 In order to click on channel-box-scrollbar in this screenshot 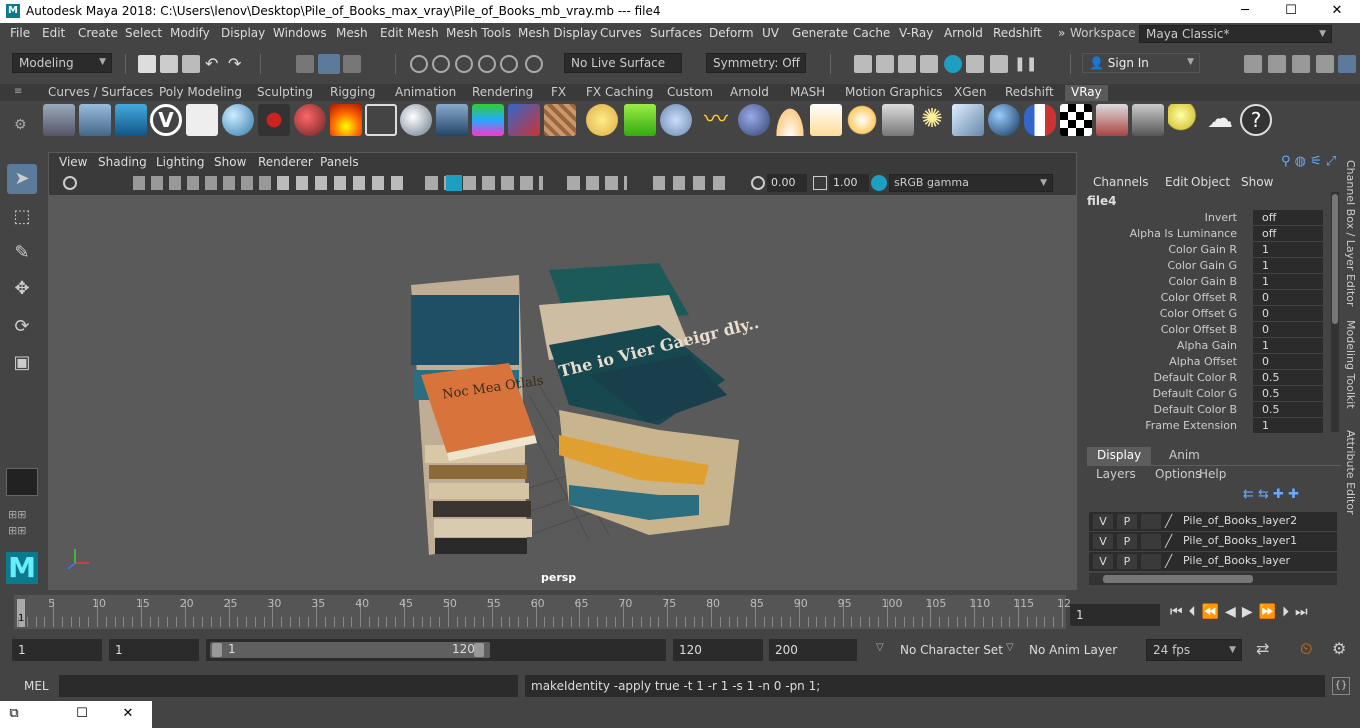, I will do `click(1335, 312)`.